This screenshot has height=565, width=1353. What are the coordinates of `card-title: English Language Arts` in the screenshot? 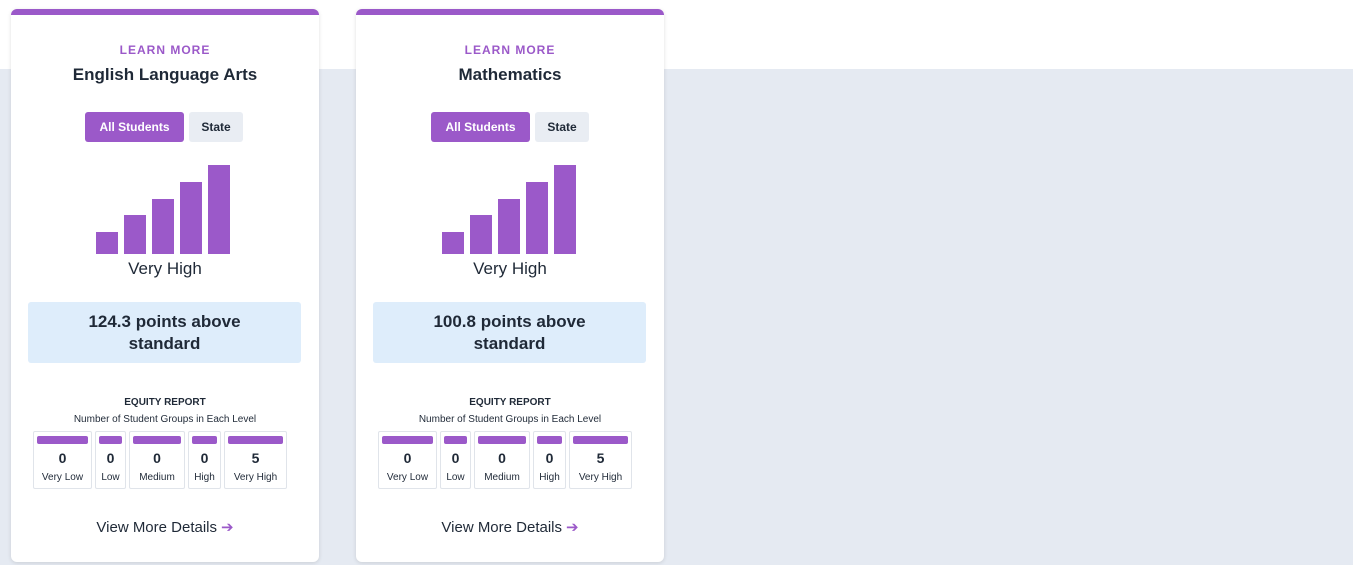 It's located at (165, 74).